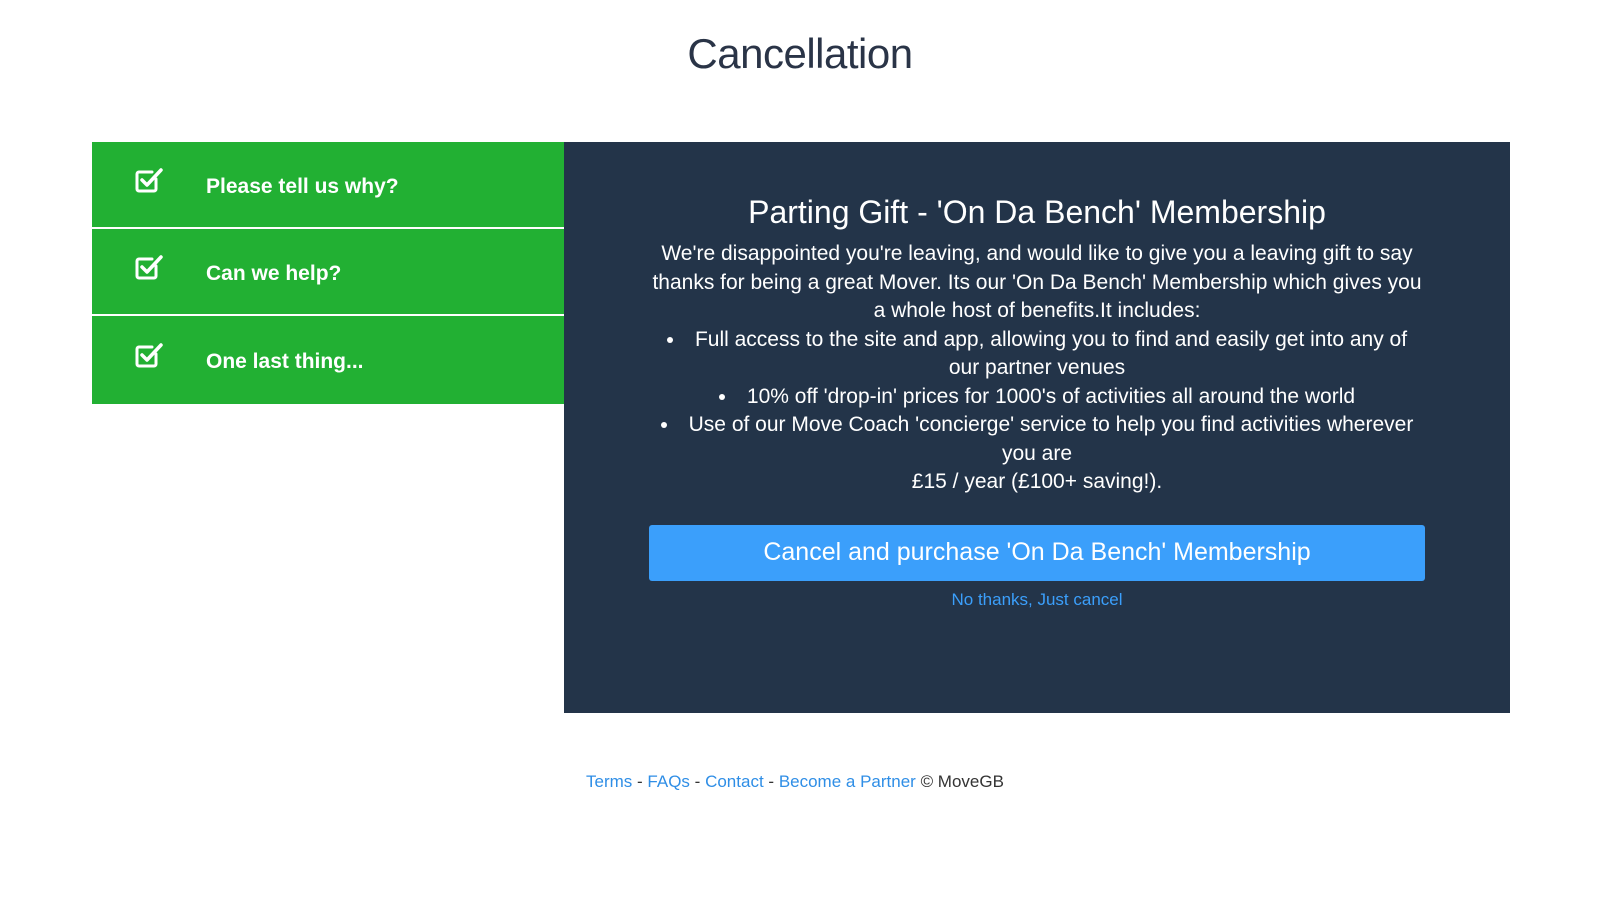  What do you see at coordinates (1036, 600) in the screenshot?
I see `just-cancel-link: No thanks, Just cancel` at bounding box center [1036, 600].